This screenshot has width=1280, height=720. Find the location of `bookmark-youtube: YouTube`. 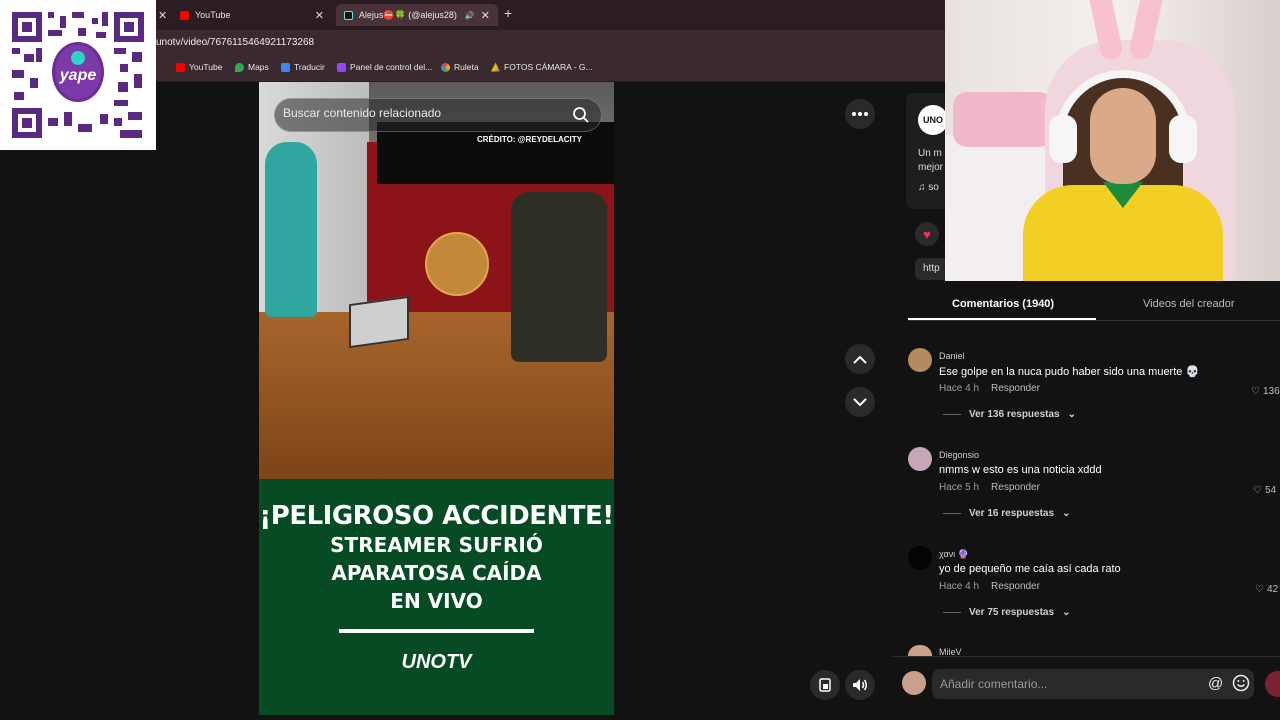

bookmark-youtube: YouTube is located at coordinates (199, 67).